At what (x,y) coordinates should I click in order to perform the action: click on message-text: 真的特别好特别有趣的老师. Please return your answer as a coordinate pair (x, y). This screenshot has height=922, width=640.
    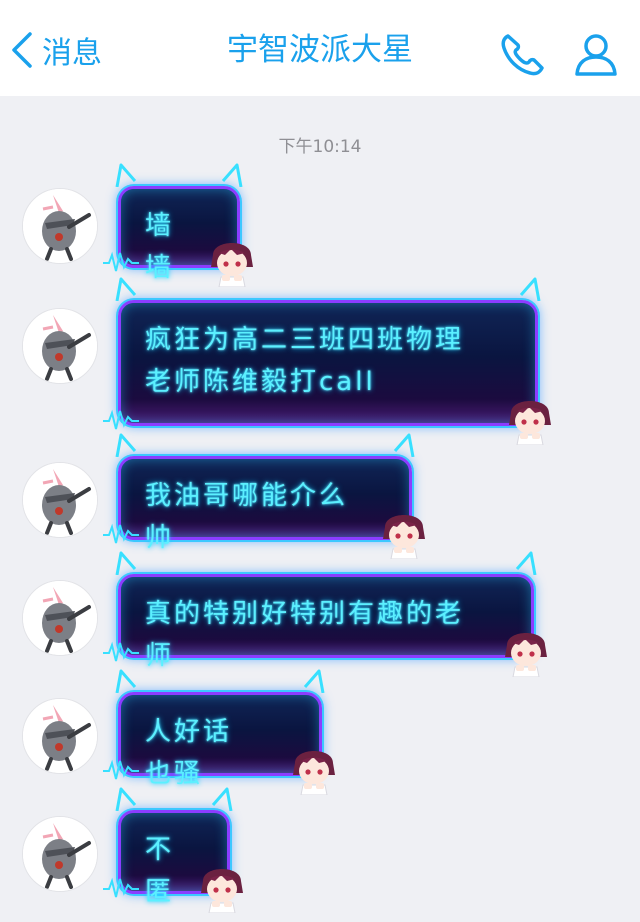
    Looking at the image, I should click on (305, 635).